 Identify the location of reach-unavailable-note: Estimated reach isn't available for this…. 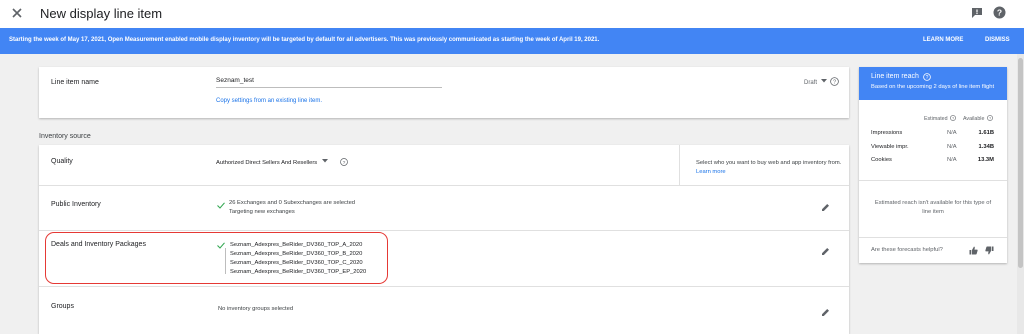
(933, 207).